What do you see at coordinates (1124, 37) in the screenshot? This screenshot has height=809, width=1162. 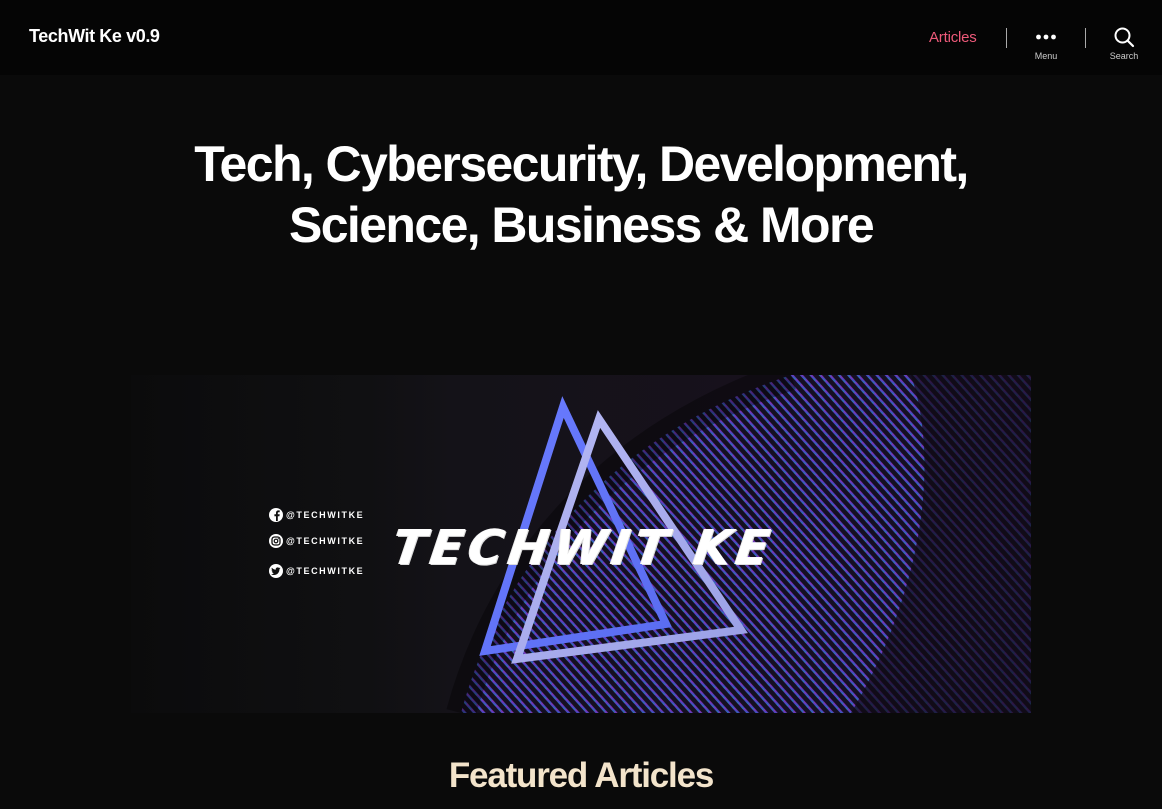 I see `search-icon` at bounding box center [1124, 37].